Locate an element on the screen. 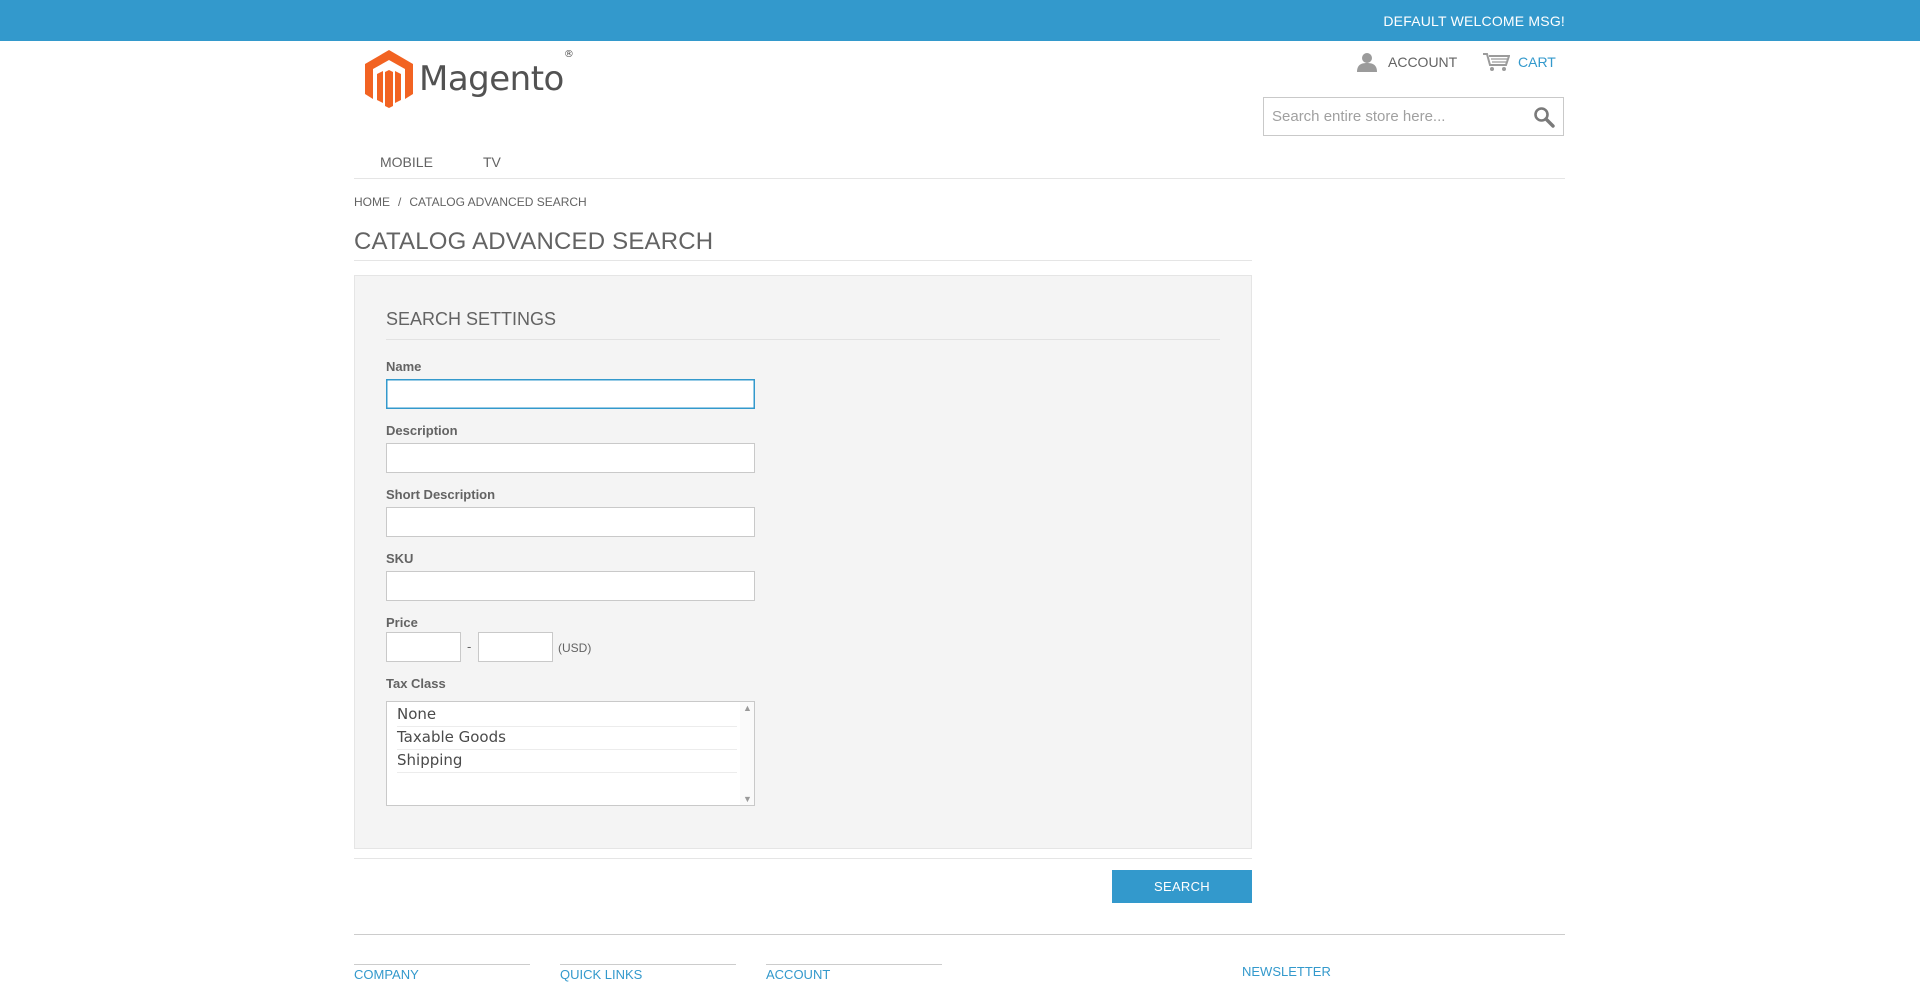 This screenshot has width=1920, height=982. cart-link: CART is located at coordinates (1519, 62).